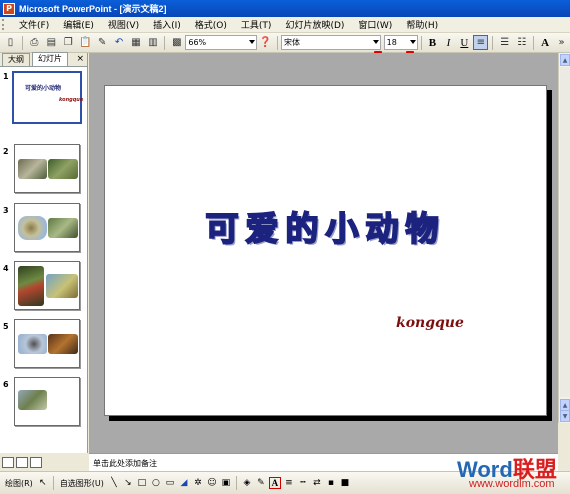 This screenshot has height=494, width=570. I want to click on close-icon: ×, so click(80, 59).